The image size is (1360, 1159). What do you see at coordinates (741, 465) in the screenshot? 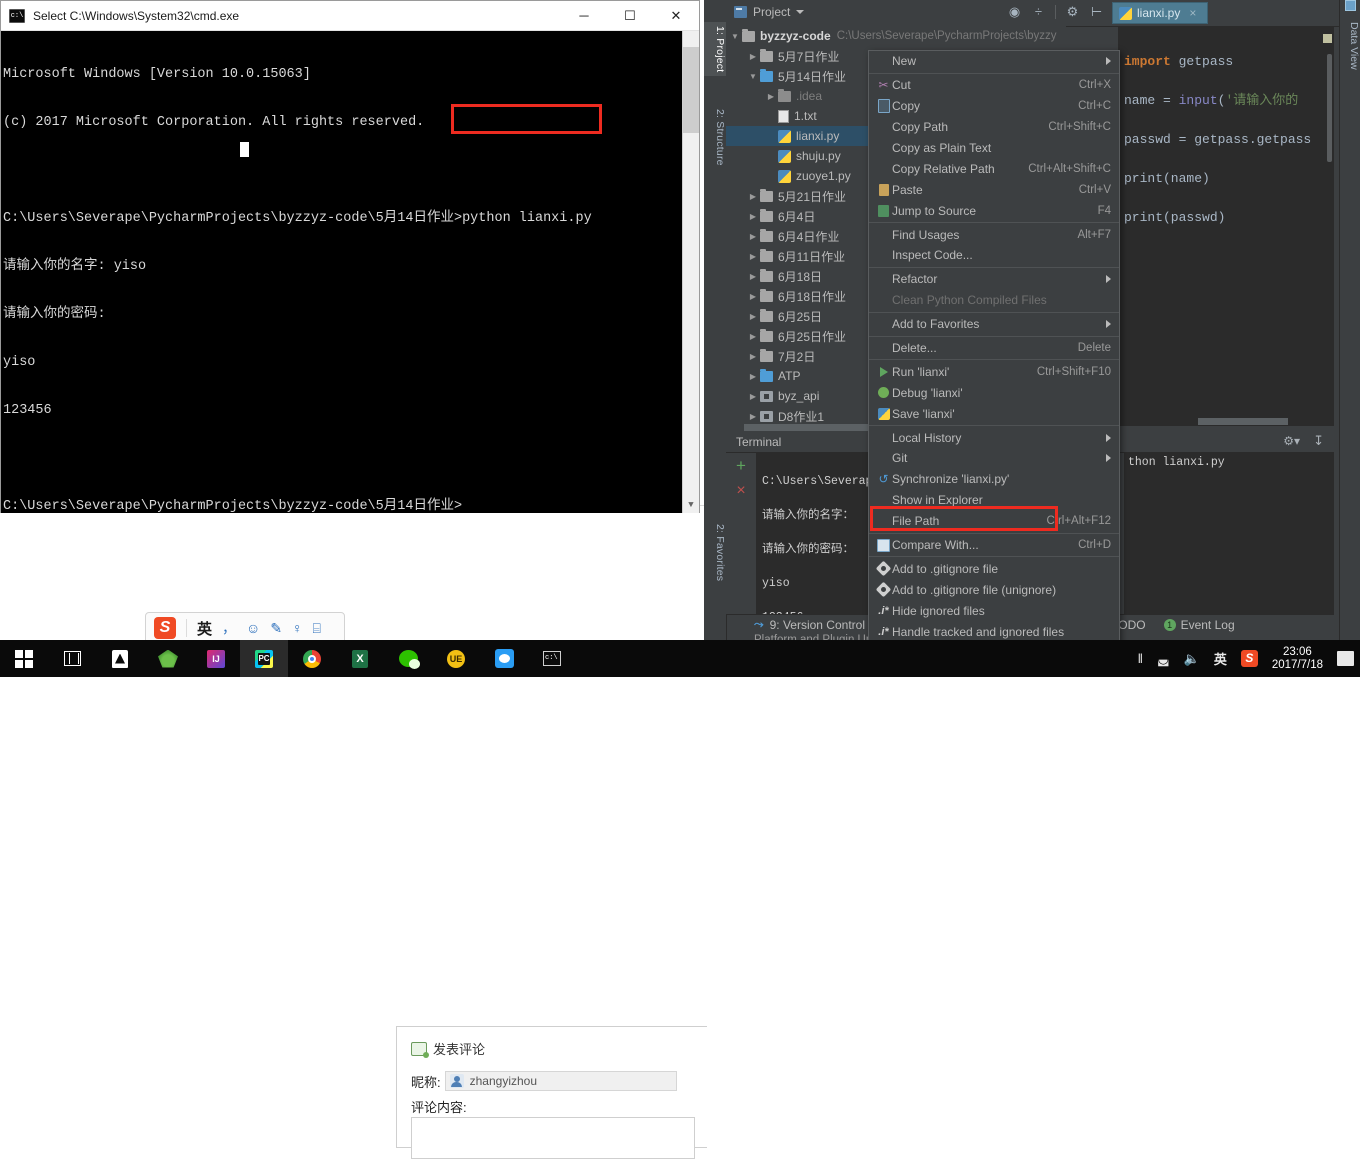
I see `add-terminal-icon: +` at bounding box center [741, 465].